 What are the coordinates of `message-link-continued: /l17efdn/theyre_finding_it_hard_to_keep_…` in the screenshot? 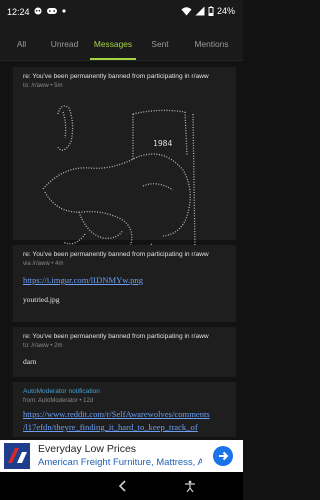 It's located at (110, 427).